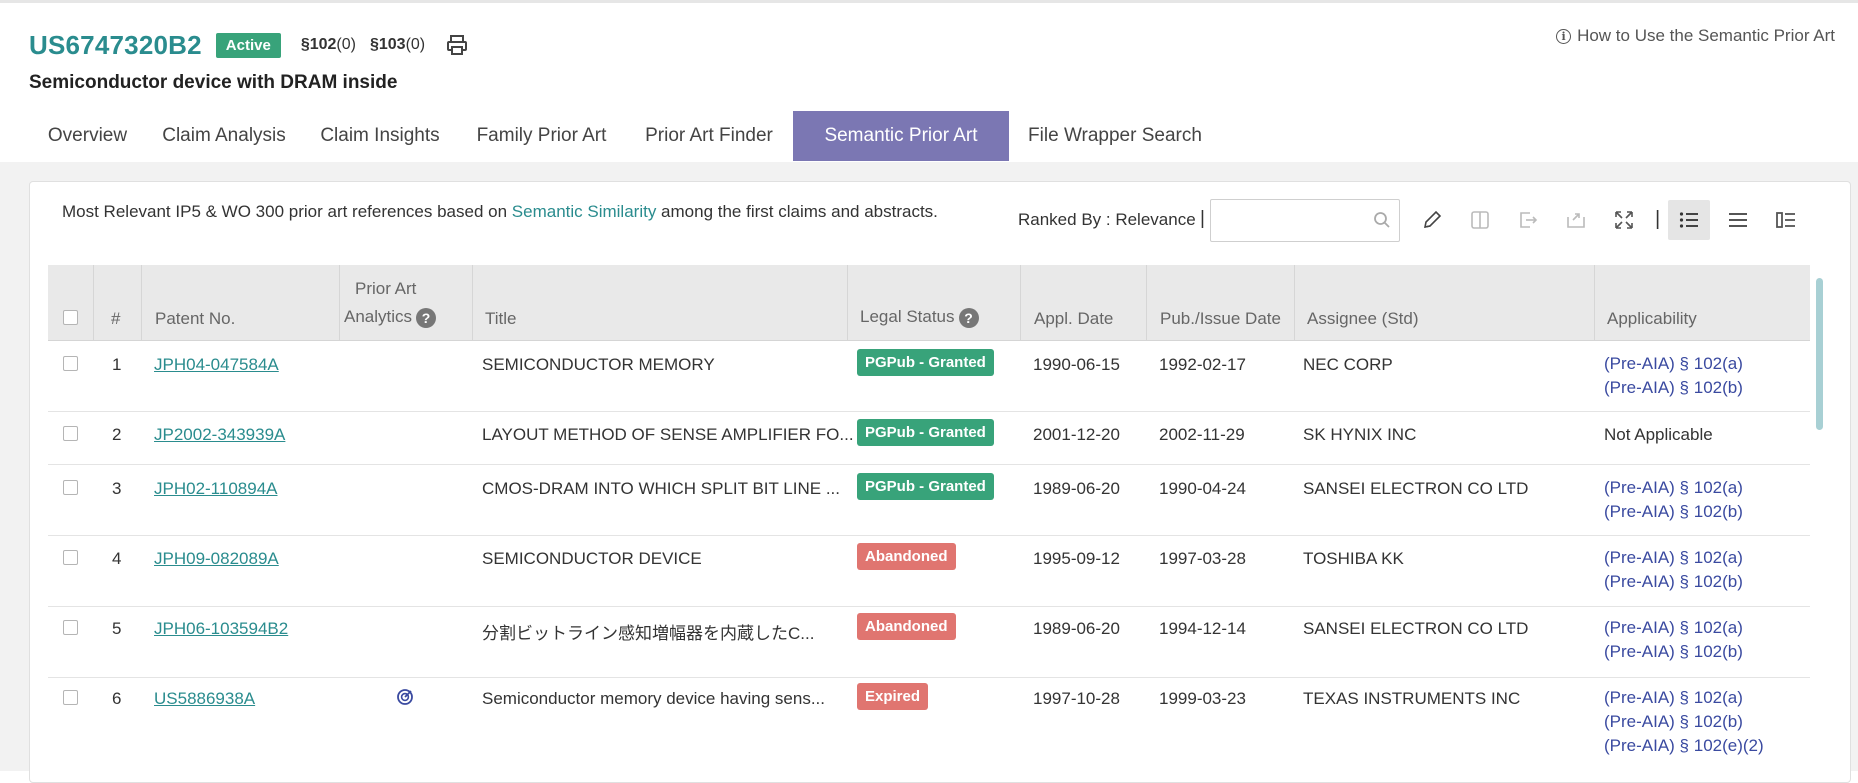  I want to click on table-row, so click(929, 724).